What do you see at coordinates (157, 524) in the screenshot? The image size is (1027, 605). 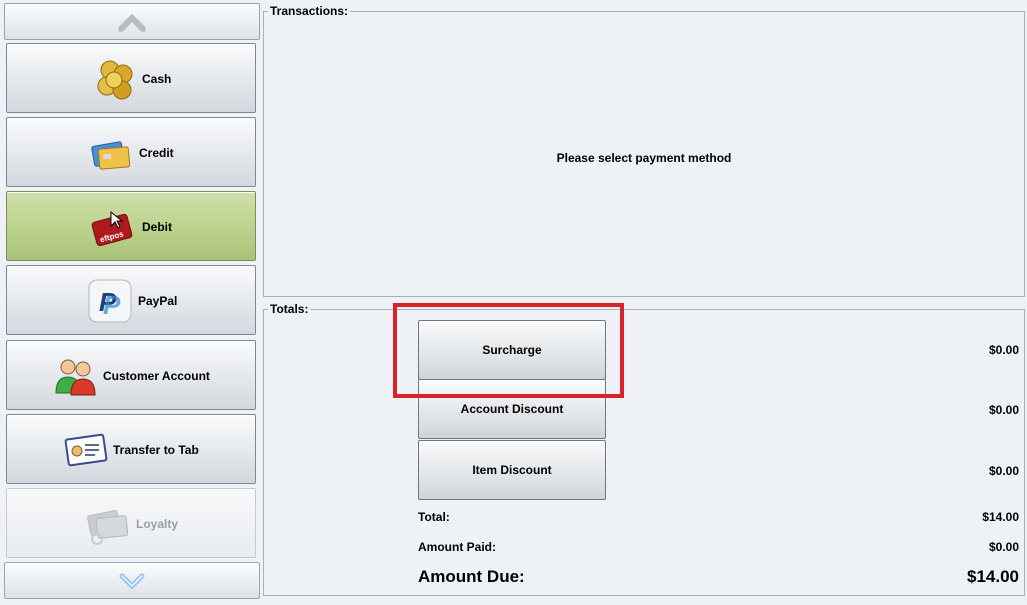 I see `loyalty-label: Loyalty` at bounding box center [157, 524].